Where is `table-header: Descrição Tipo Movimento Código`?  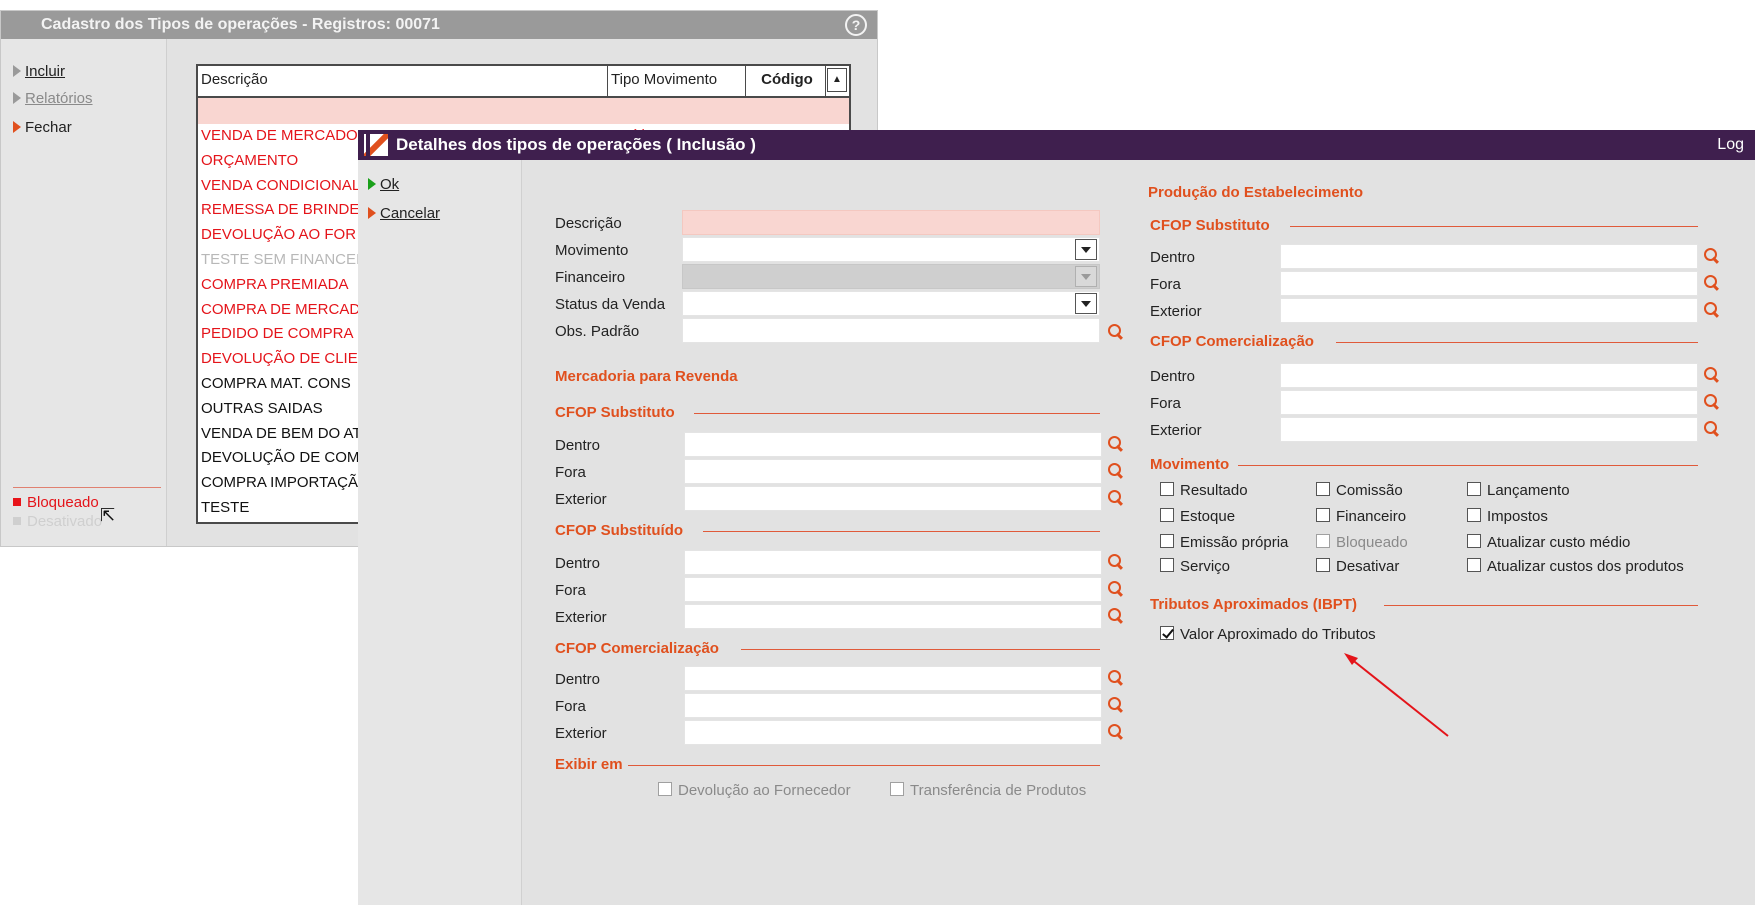 table-header: Descrição Tipo Movimento Código is located at coordinates (523, 82).